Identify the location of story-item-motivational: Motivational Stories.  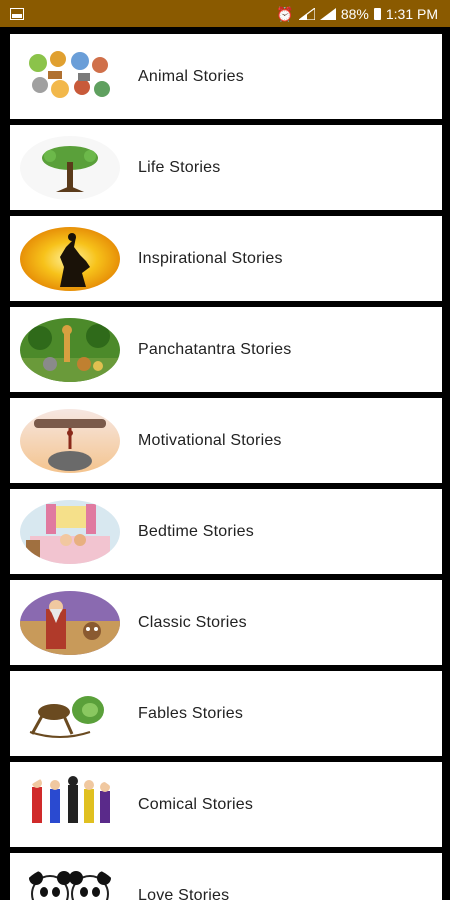
(226, 440).